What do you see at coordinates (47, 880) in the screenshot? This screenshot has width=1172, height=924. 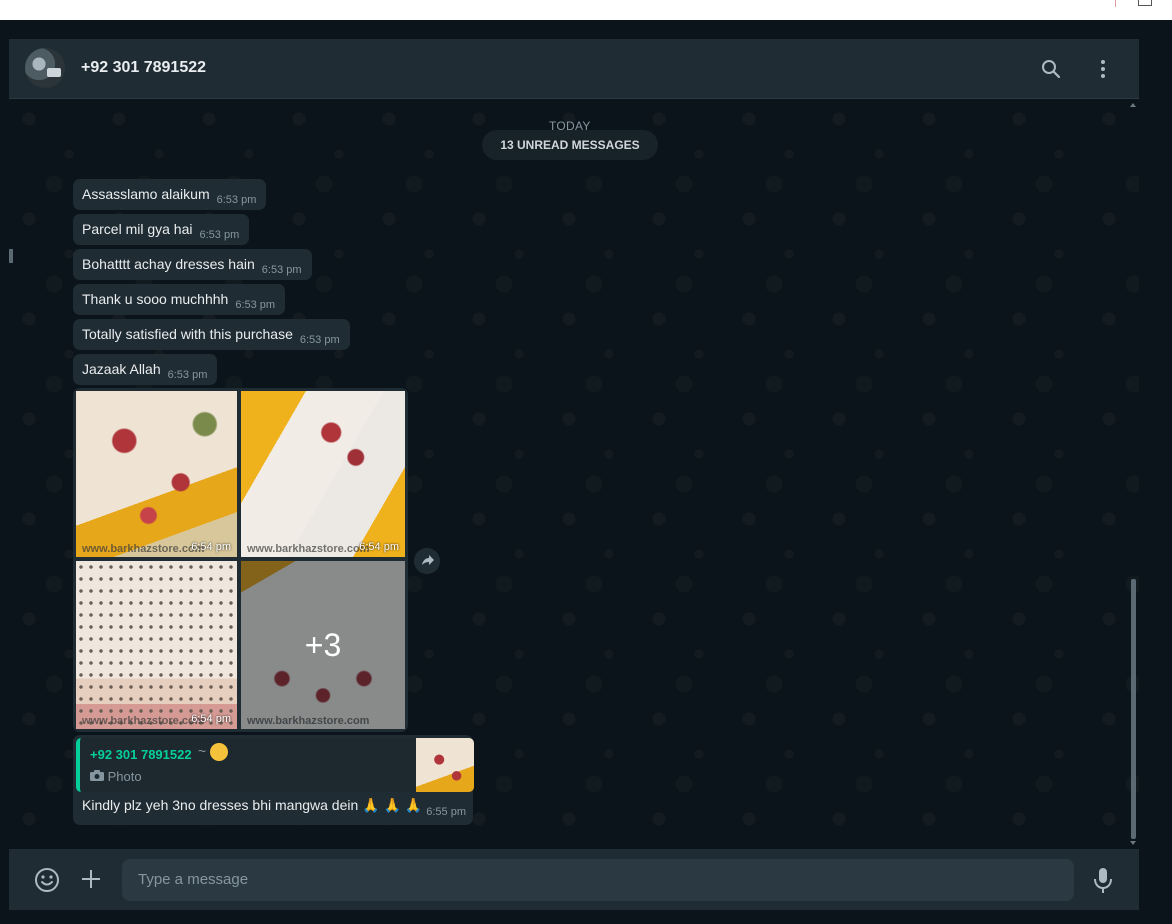 I see `emoji-icon` at bounding box center [47, 880].